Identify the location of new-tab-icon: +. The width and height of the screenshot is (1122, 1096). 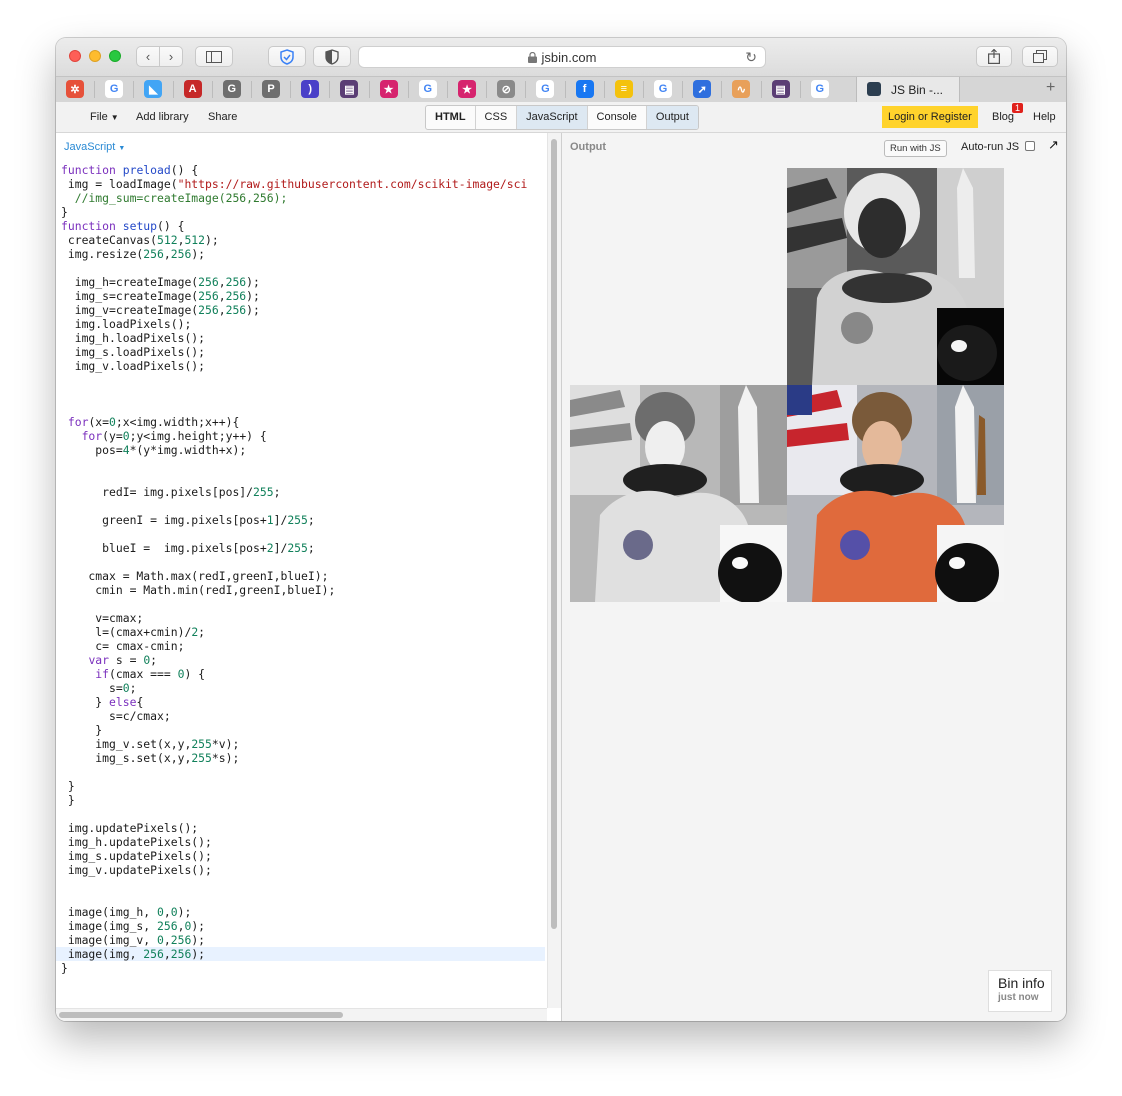
(1050, 88).